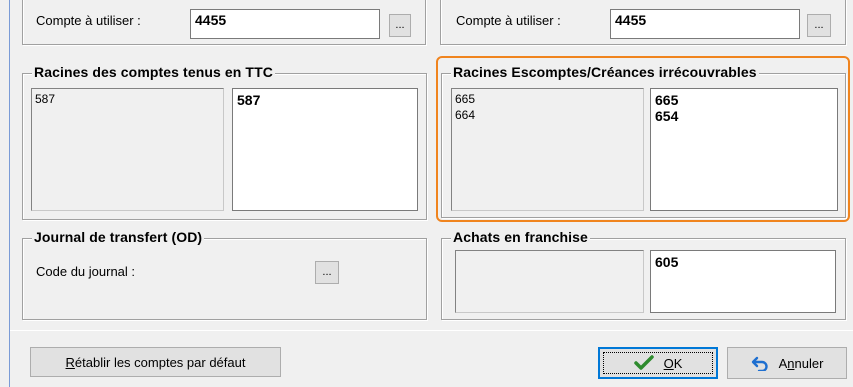  Describe the element at coordinates (118, 237) in the screenshot. I see `journal-group-title: Journal de transfert (OD)` at that location.